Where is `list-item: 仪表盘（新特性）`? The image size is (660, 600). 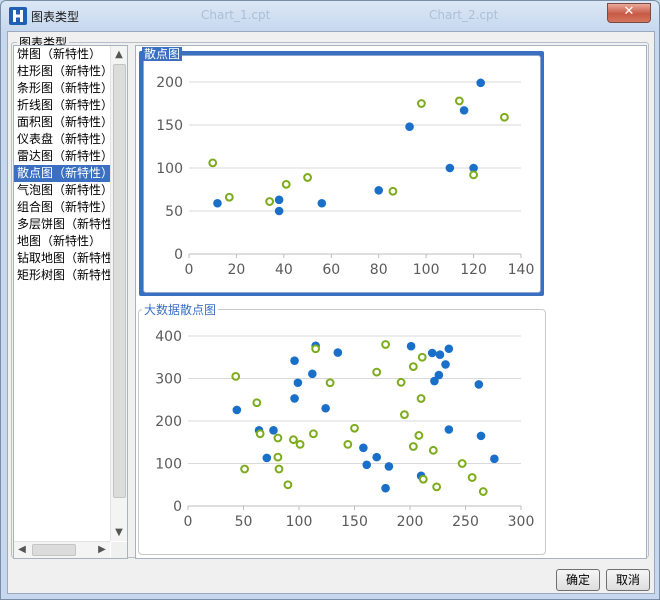 list-item: 仪表盘（新特性） is located at coordinates (62, 139).